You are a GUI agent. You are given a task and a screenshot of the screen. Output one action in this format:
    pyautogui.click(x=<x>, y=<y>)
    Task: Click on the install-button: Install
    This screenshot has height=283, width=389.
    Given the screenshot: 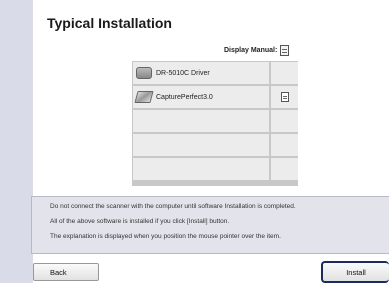 What is the action you would take?
    pyautogui.click(x=355, y=272)
    